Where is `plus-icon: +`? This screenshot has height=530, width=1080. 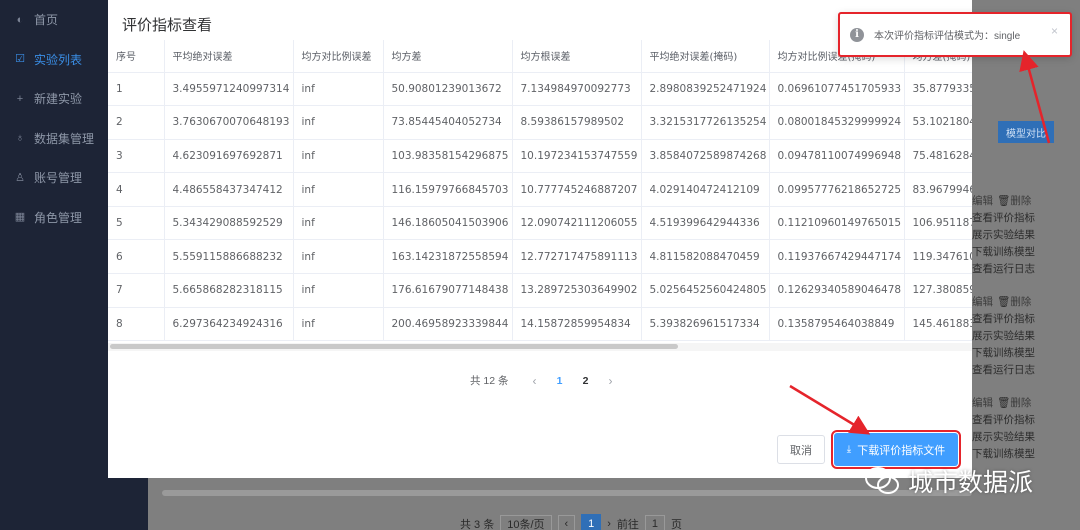 plus-icon: + is located at coordinates (20, 98).